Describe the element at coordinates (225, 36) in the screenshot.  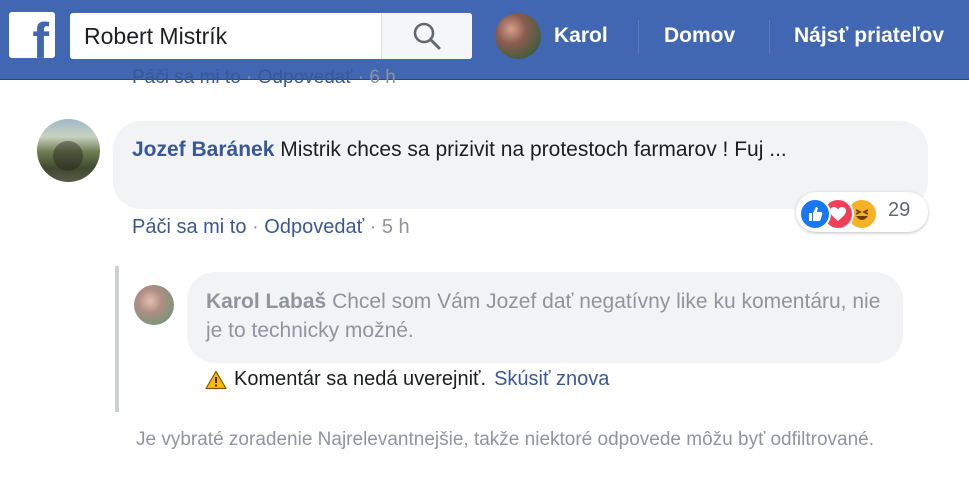
I see `search-input` at that location.